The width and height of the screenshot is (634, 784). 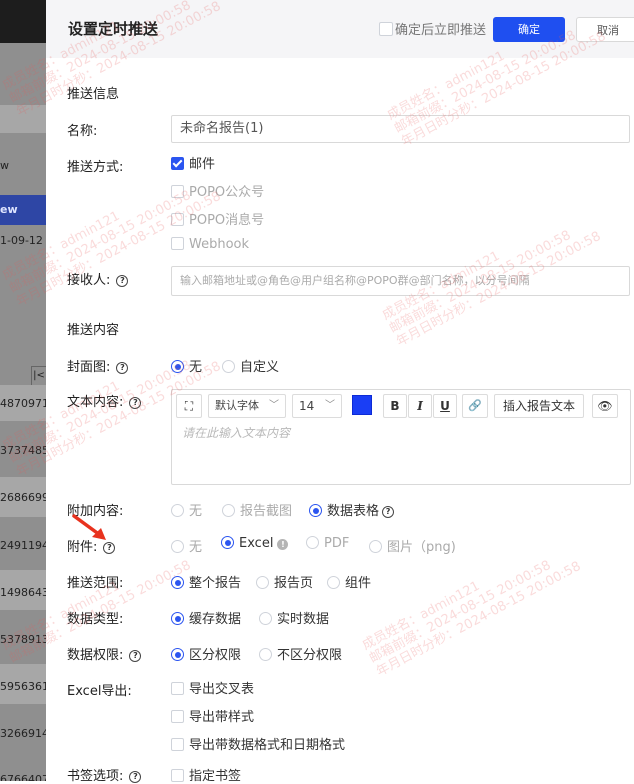 What do you see at coordinates (395, 406) in the screenshot?
I see `bold-icon: B` at bounding box center [395, 406].